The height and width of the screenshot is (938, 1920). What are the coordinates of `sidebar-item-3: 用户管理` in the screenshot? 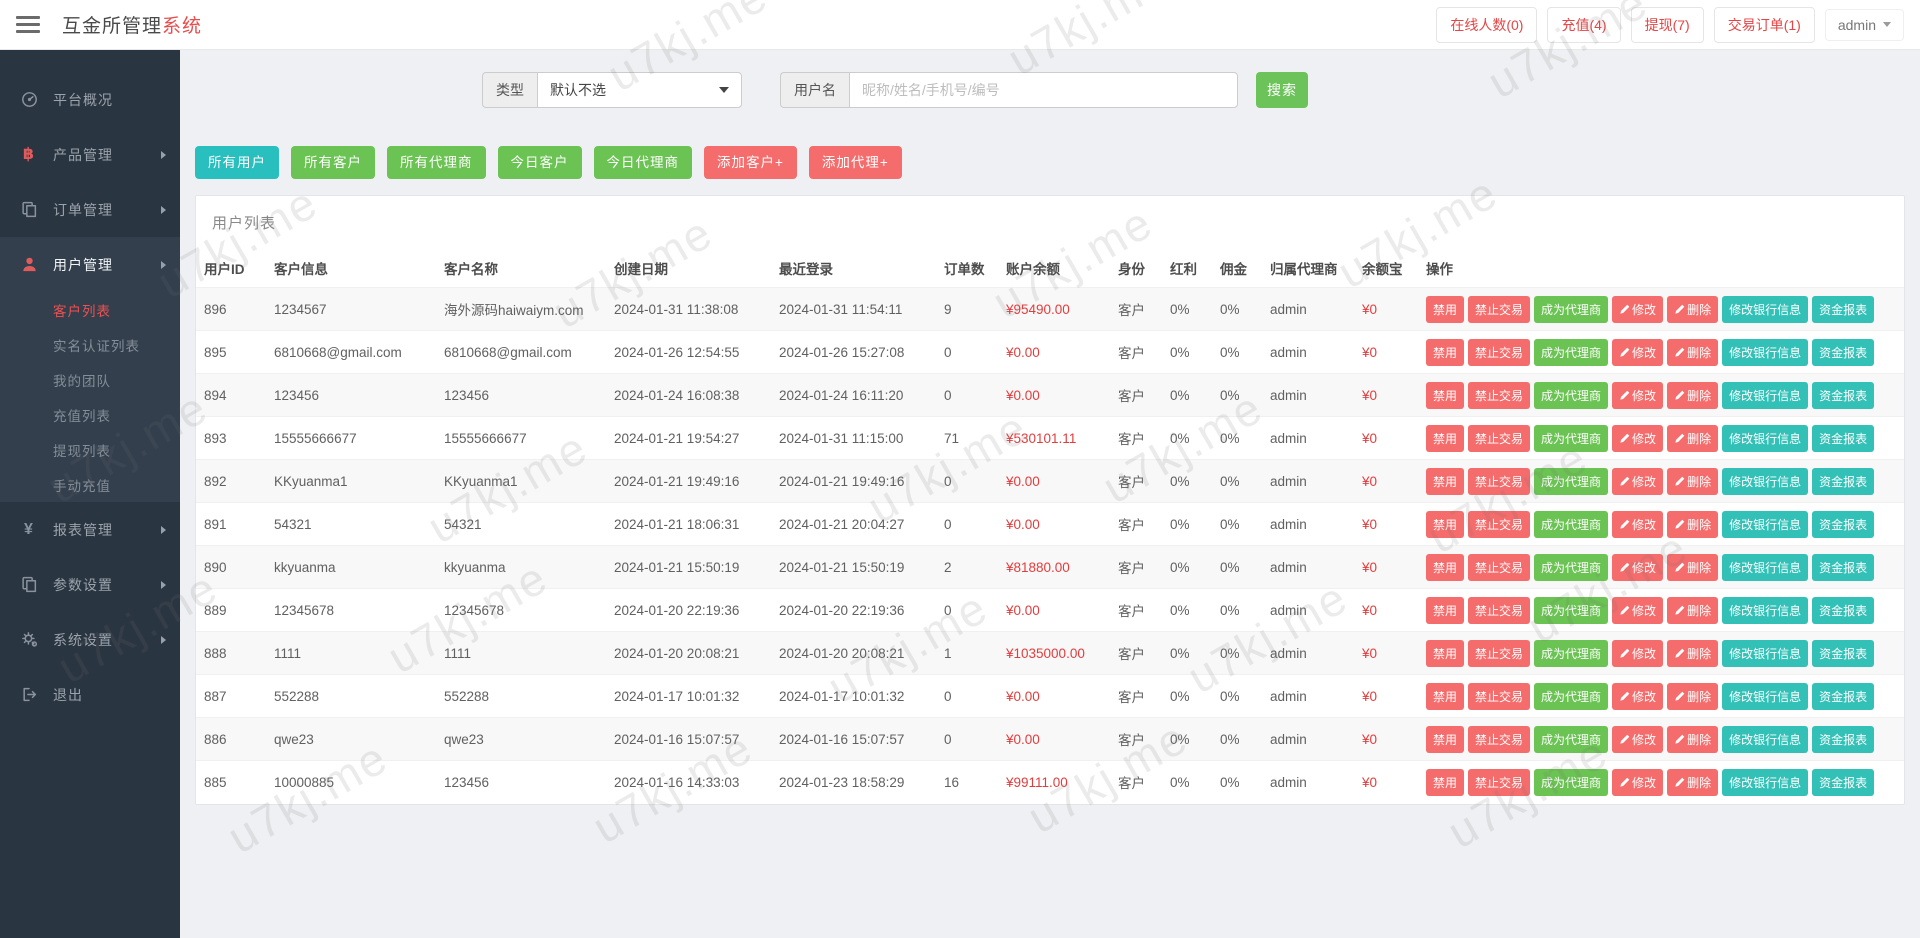 It's located at (90, 264).